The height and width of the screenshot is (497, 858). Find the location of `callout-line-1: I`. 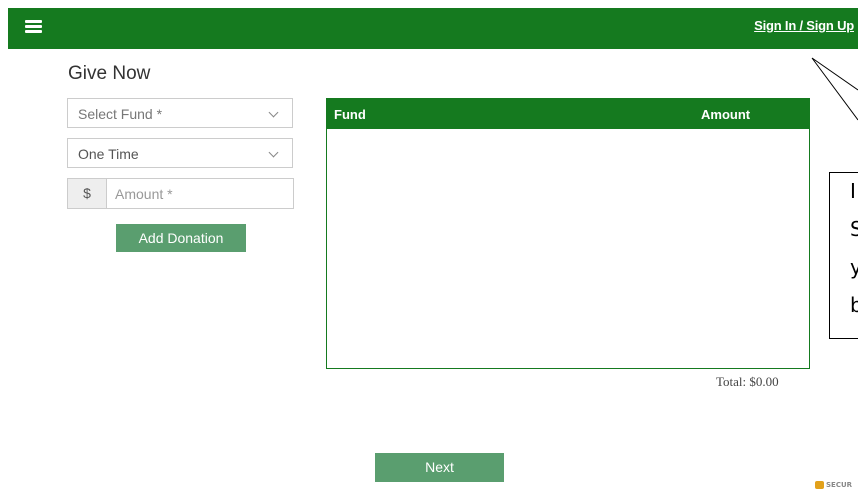

callout-line-1: I is located at coordinates (853, 191).